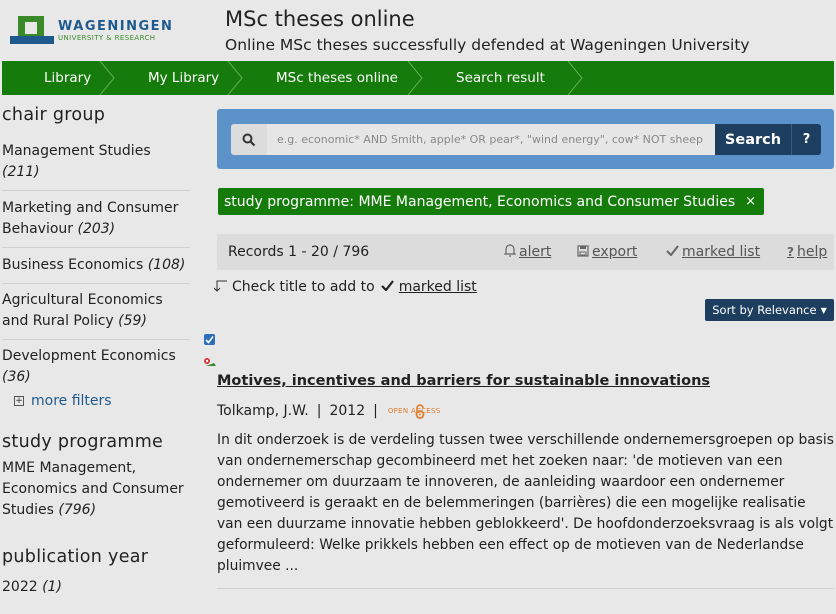  I want to click on facet-title-chair-group: chair group, so click(54, 115).